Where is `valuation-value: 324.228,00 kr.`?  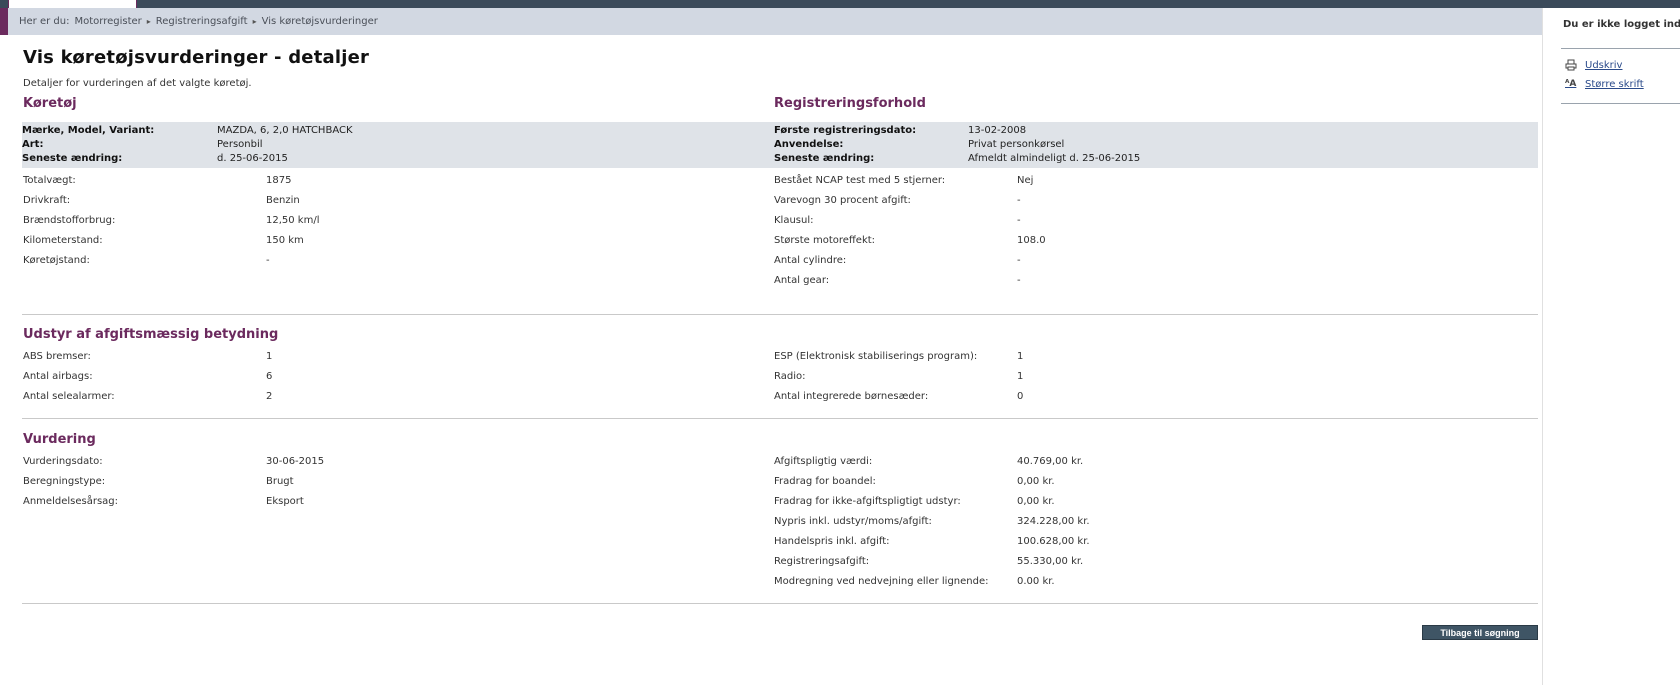 valuation-value: 324.228,00 kr. is located at coordinates (1053, 521).